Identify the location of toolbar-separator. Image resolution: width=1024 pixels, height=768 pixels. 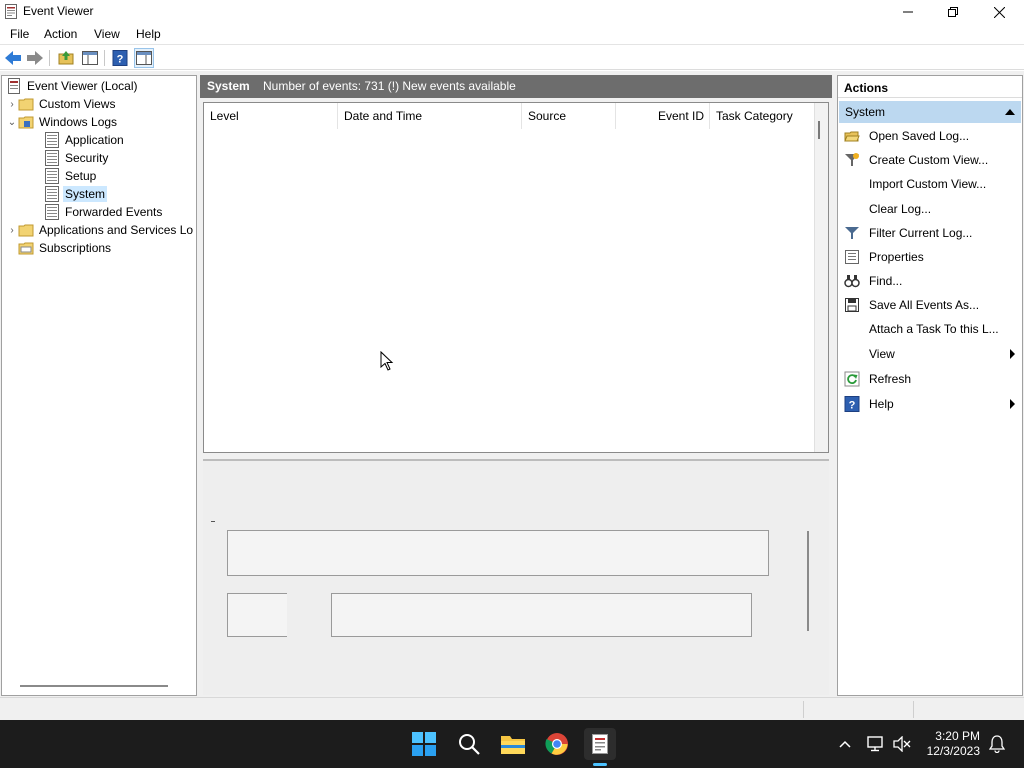
(104, 58).